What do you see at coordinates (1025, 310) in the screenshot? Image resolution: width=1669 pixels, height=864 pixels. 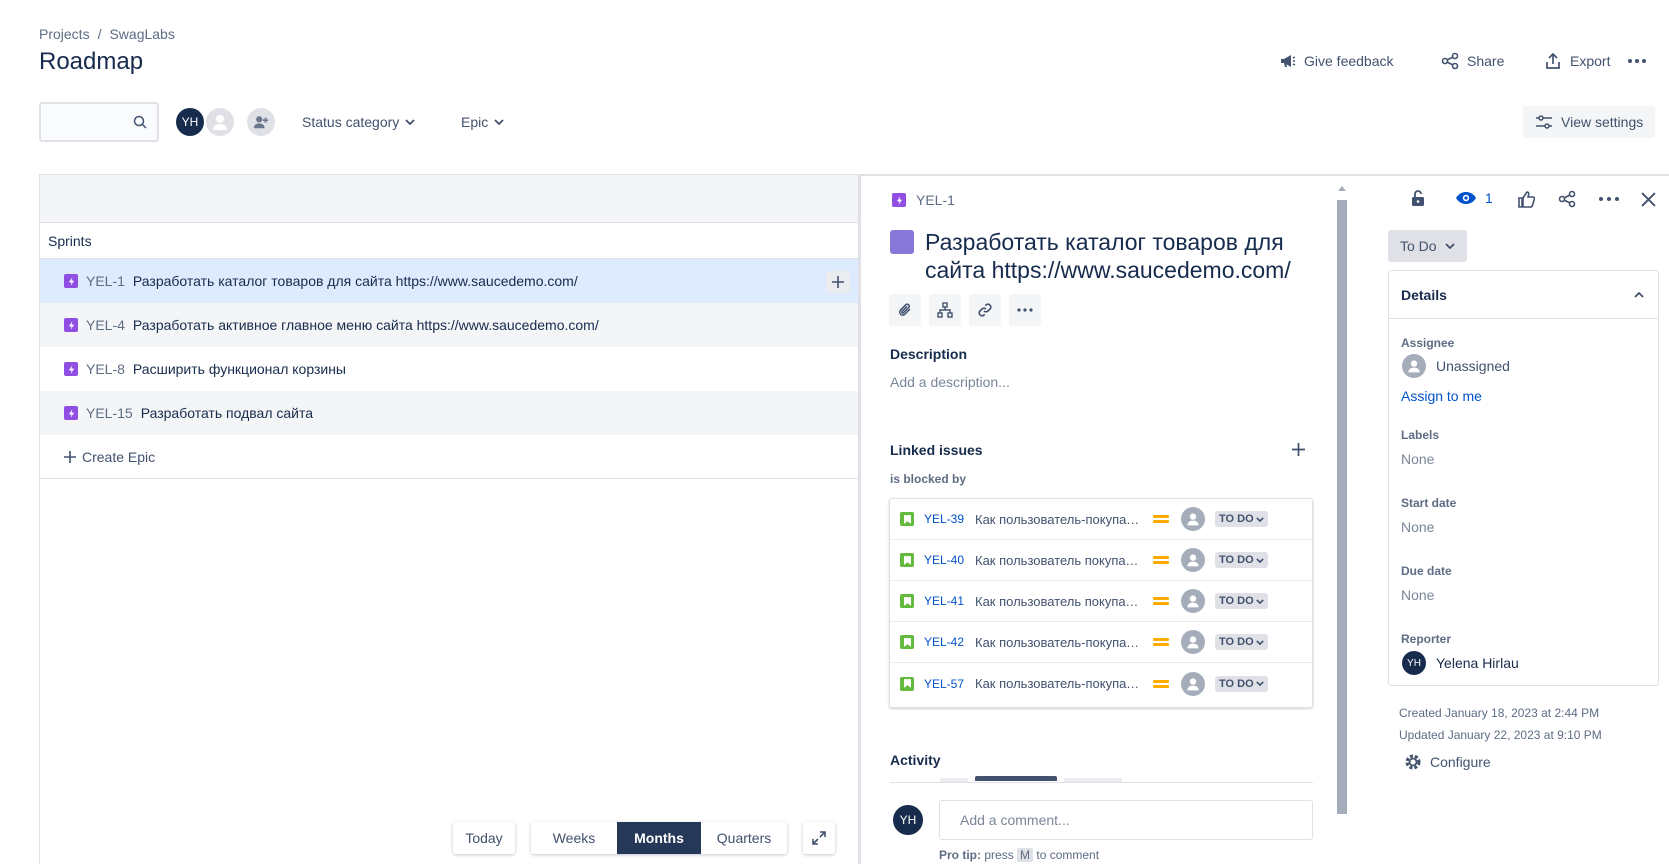 I see `more-tools-button` at bounding box center [1025, 310].